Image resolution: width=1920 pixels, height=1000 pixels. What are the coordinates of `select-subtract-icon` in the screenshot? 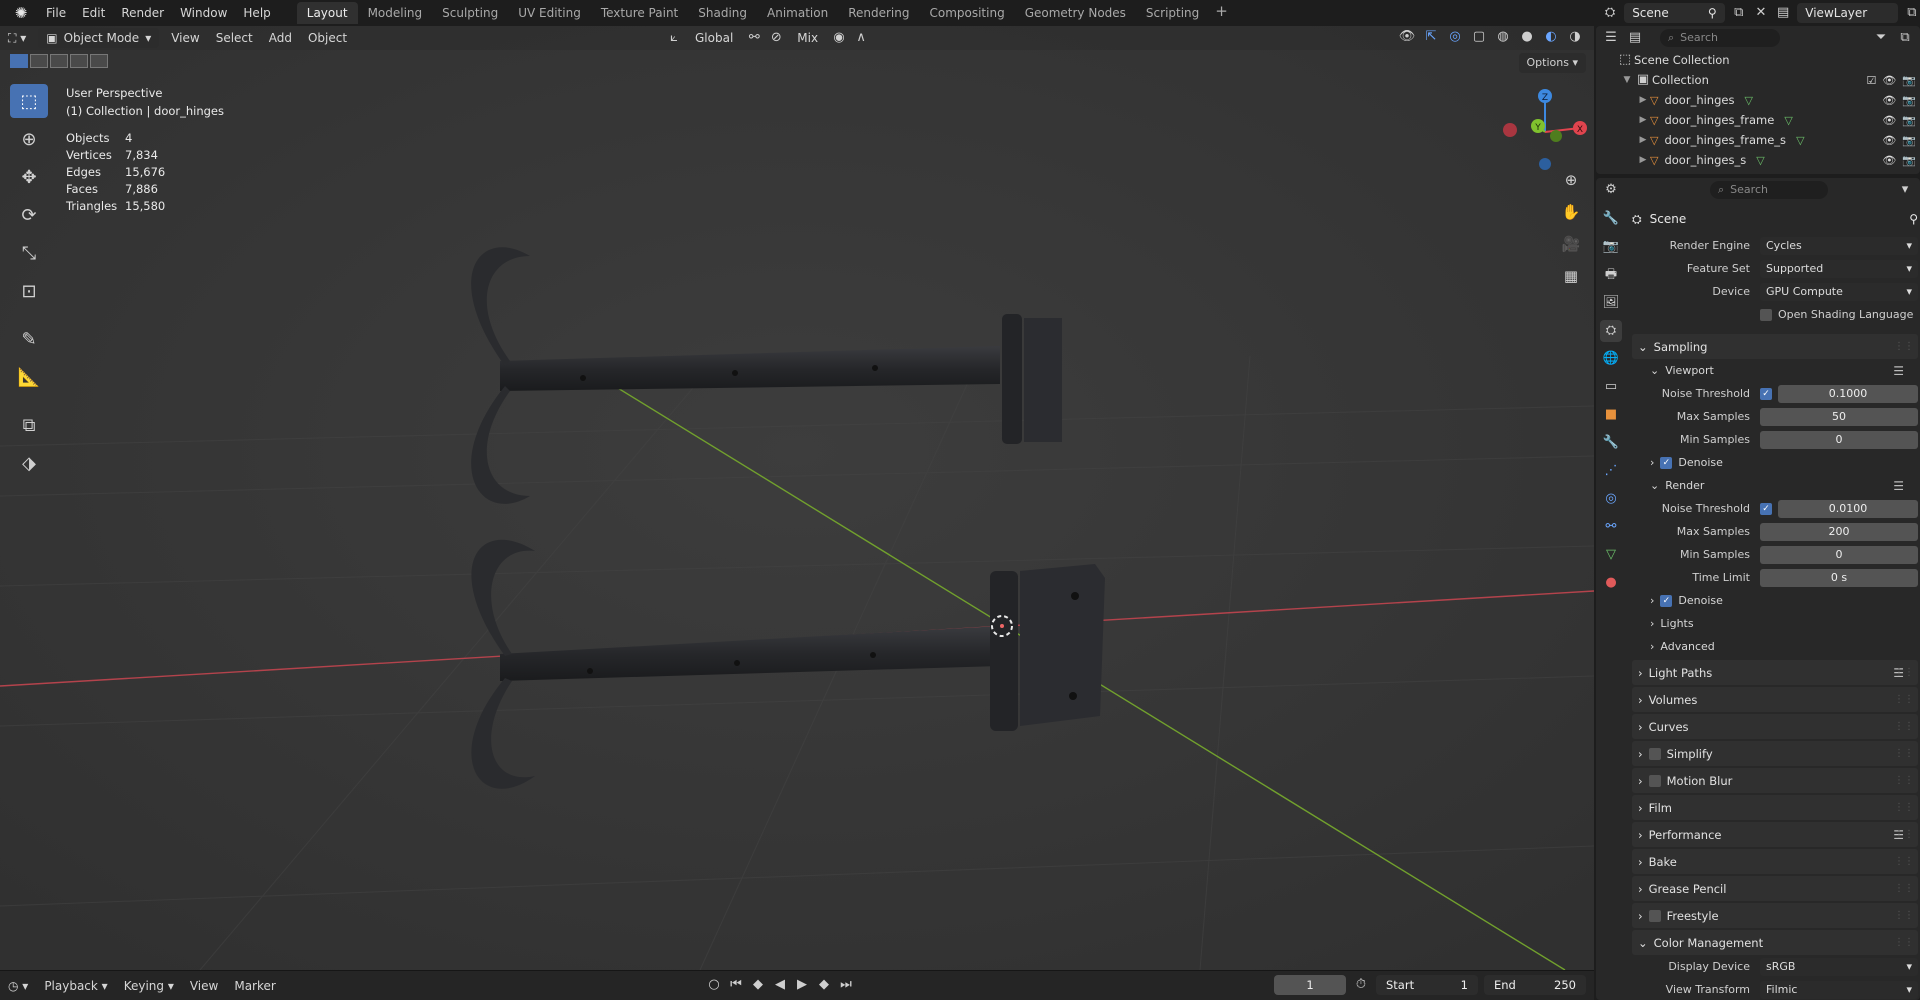 It's located at (59, 61).